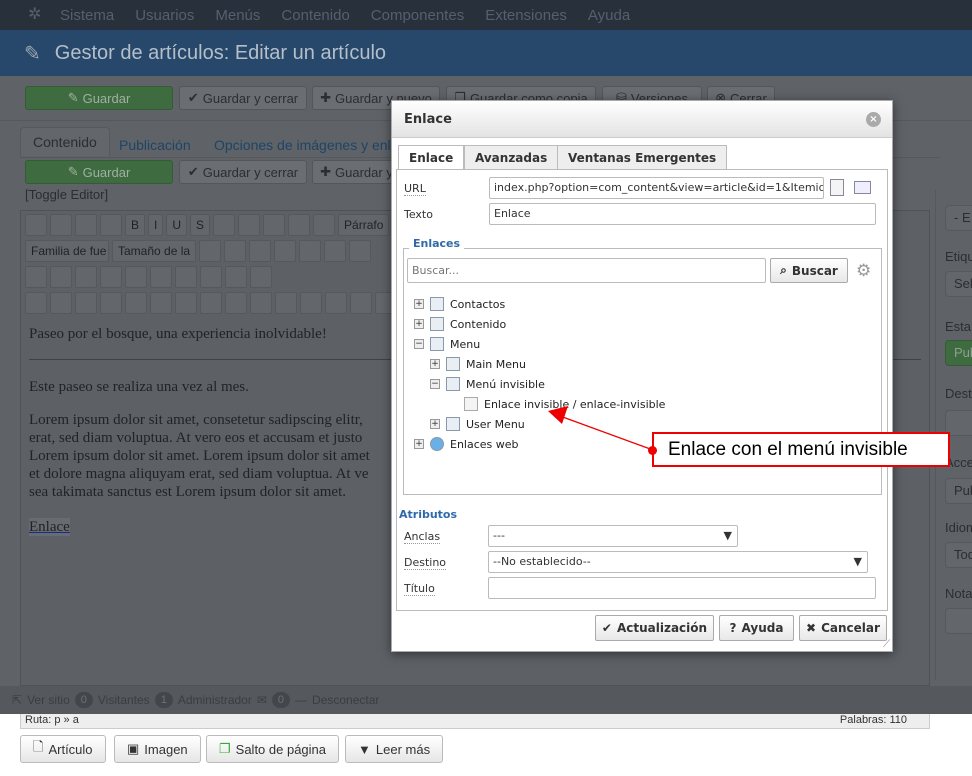 This screenshot has height=776, width=972. What do you see at coordinates (801, 449) in the screenshot?
I see `annotation-callout: Enlace con el menú invisible` at bounding box center [801, 449].